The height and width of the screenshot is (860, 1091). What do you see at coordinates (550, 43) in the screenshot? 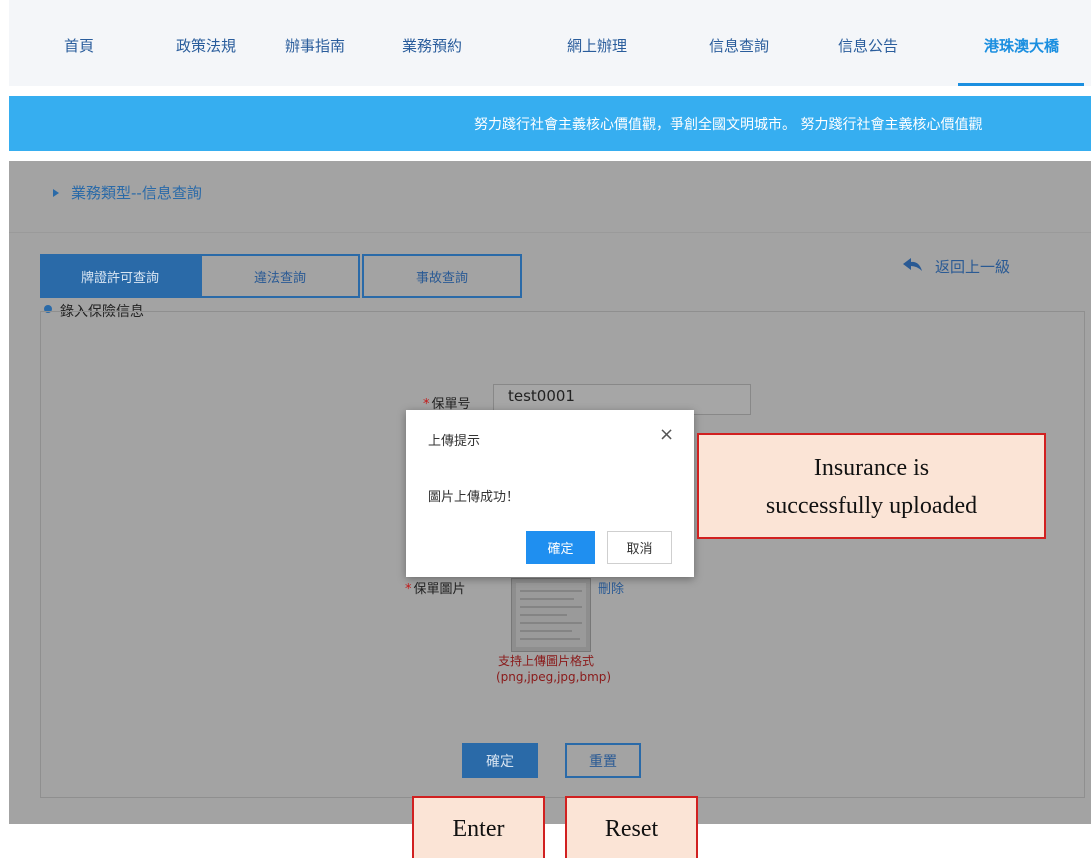
I see `top-nav: 首頁 政策法規 辦事指南 業務預約 網上辦理 信息查詢 信息公告 港珠澳大橋` at bounding box center [550, 43].